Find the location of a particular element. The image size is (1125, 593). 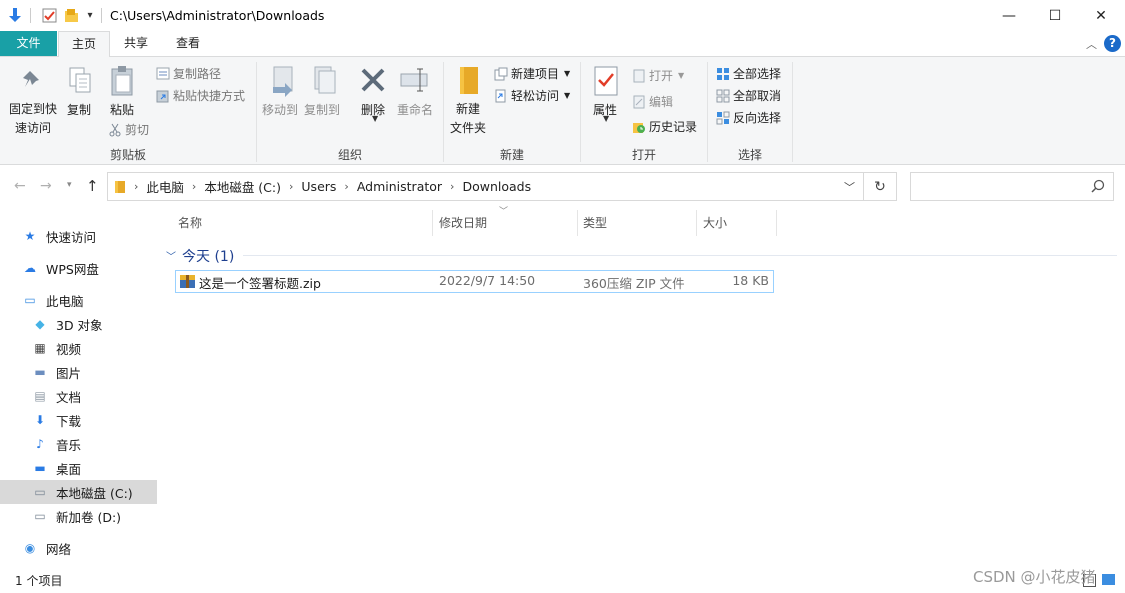

group-header-today: 今天 (1) is located at coordinates (208, 256).